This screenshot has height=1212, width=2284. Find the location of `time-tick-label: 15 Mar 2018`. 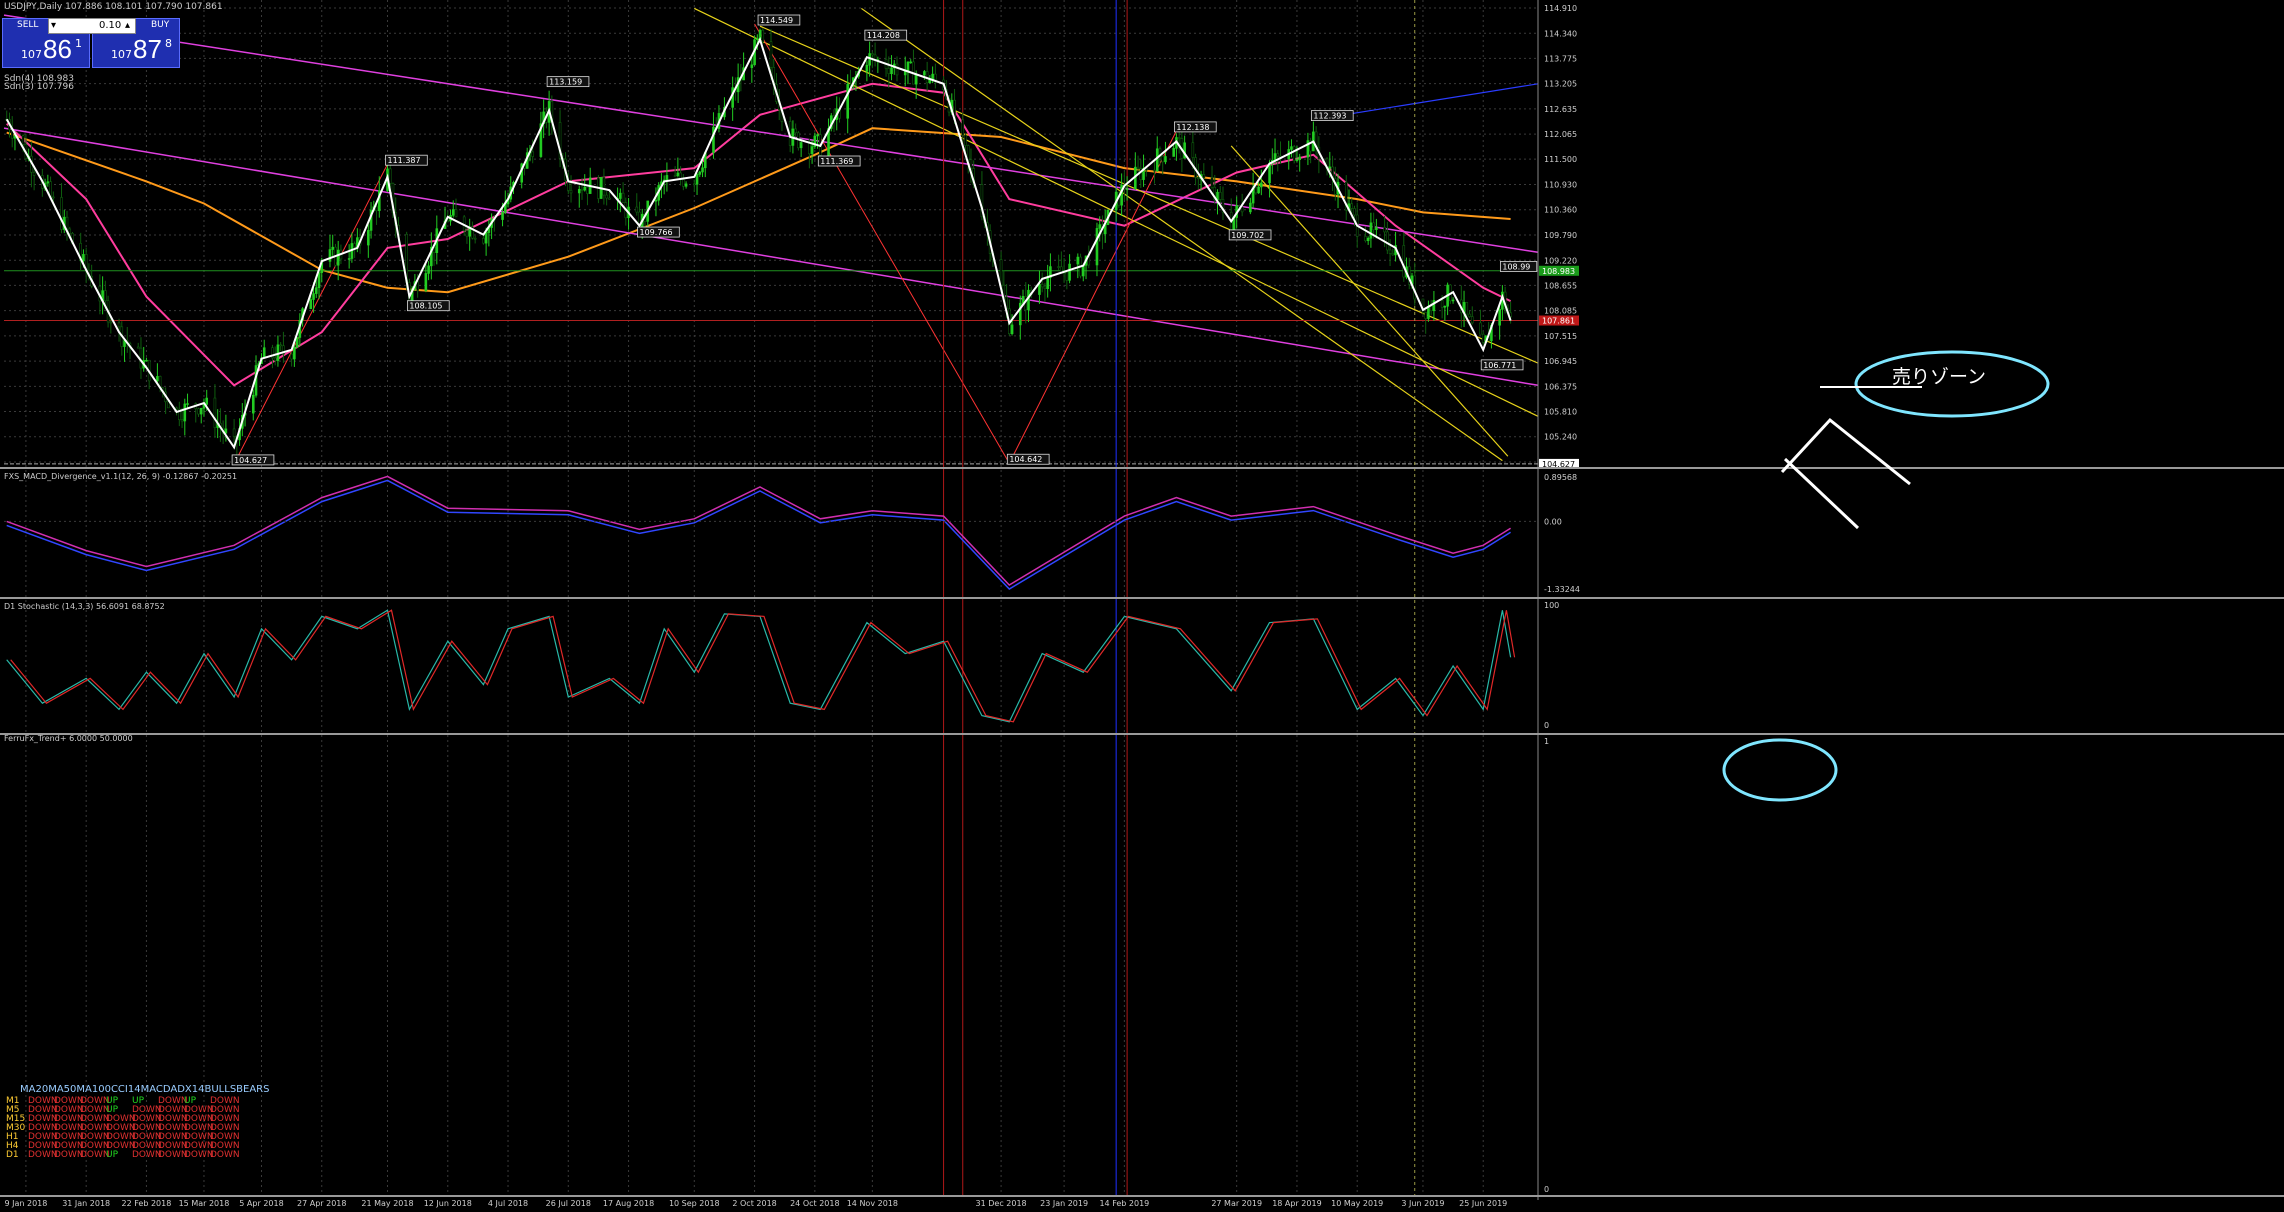

time-tick-label: 15 Mar 2018 is located at coordinates (204, 1203).